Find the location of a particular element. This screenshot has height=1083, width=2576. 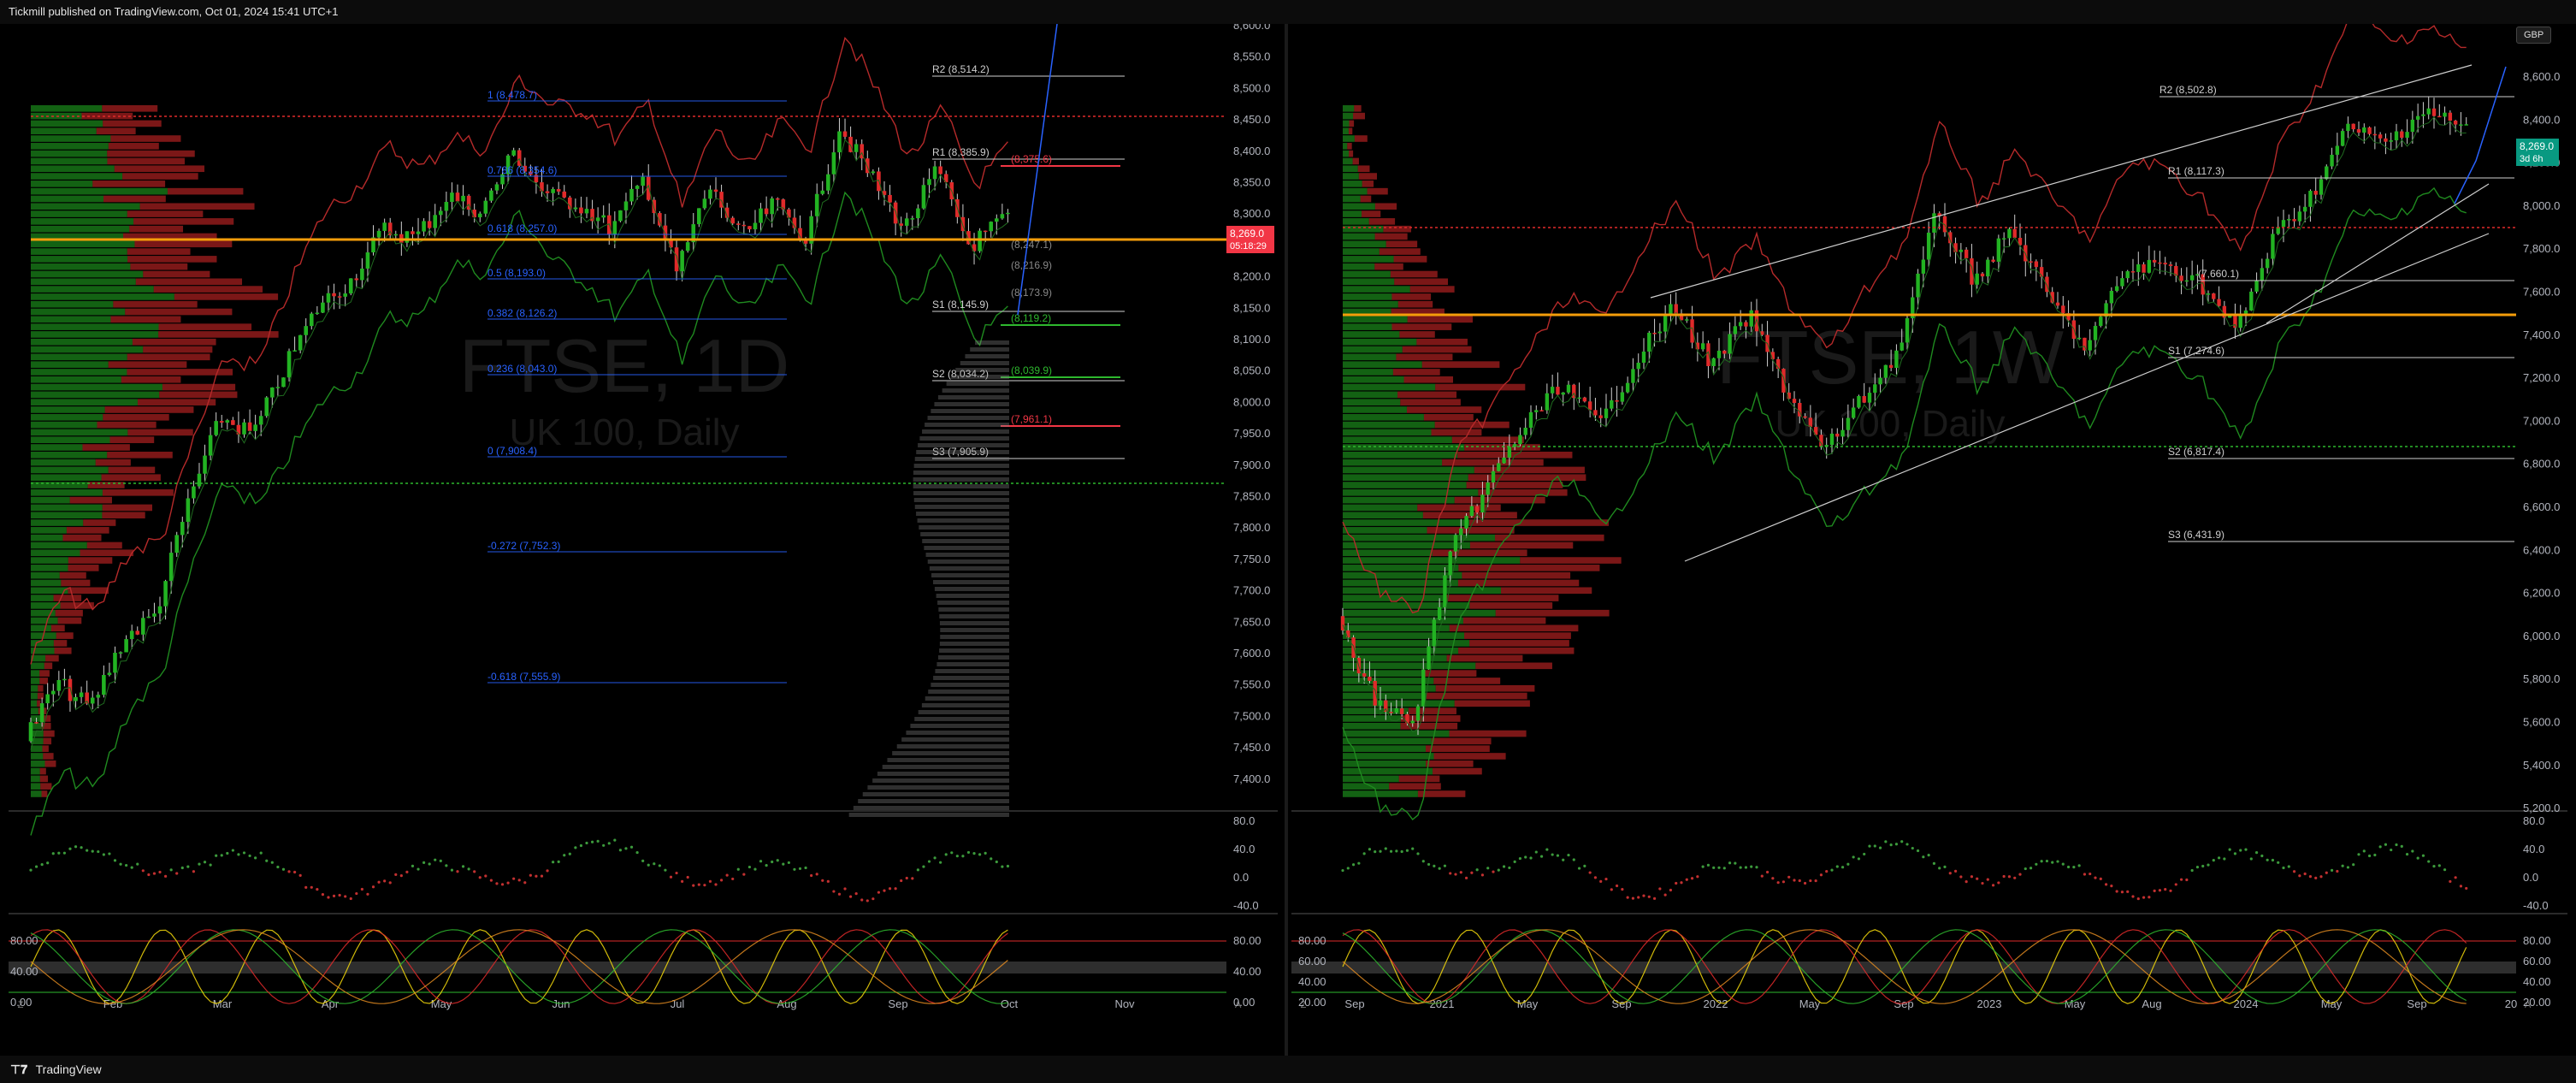

price-axis-label: 5,800.0 is located at coordinates (2541, 678).